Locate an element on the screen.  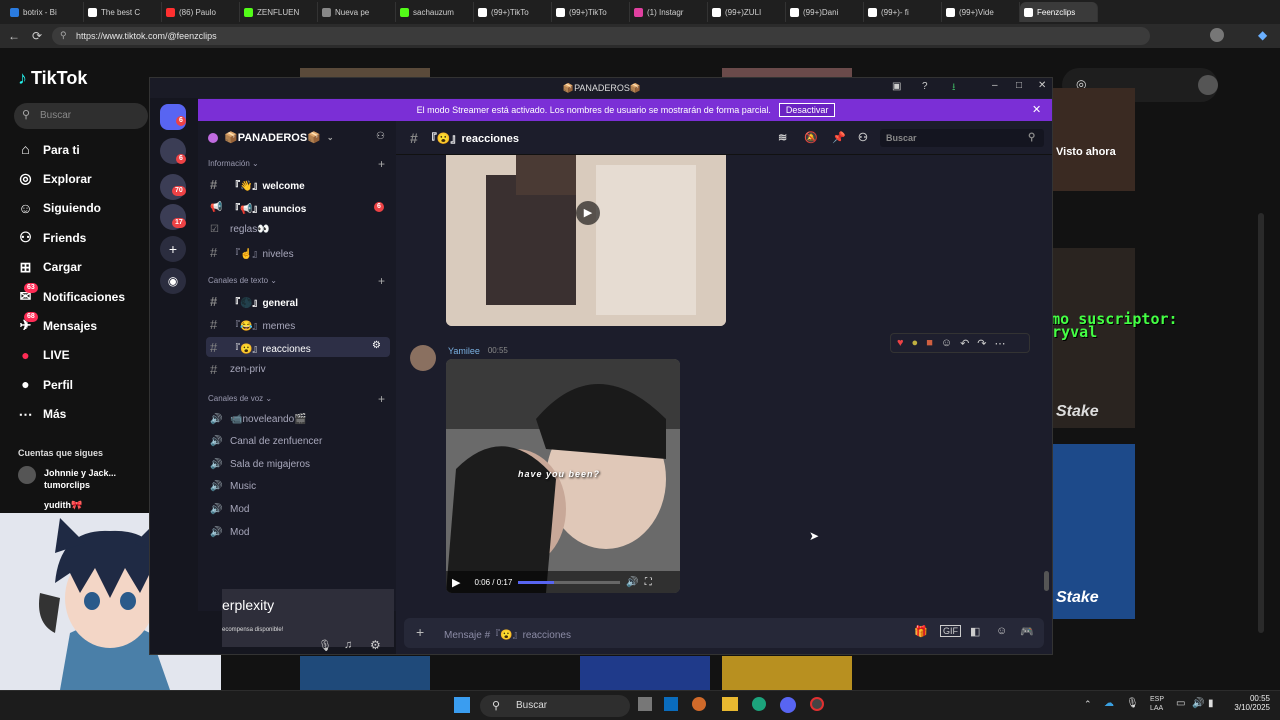
browser-tab: (99+)Vide is located at coordinates (981, 12).